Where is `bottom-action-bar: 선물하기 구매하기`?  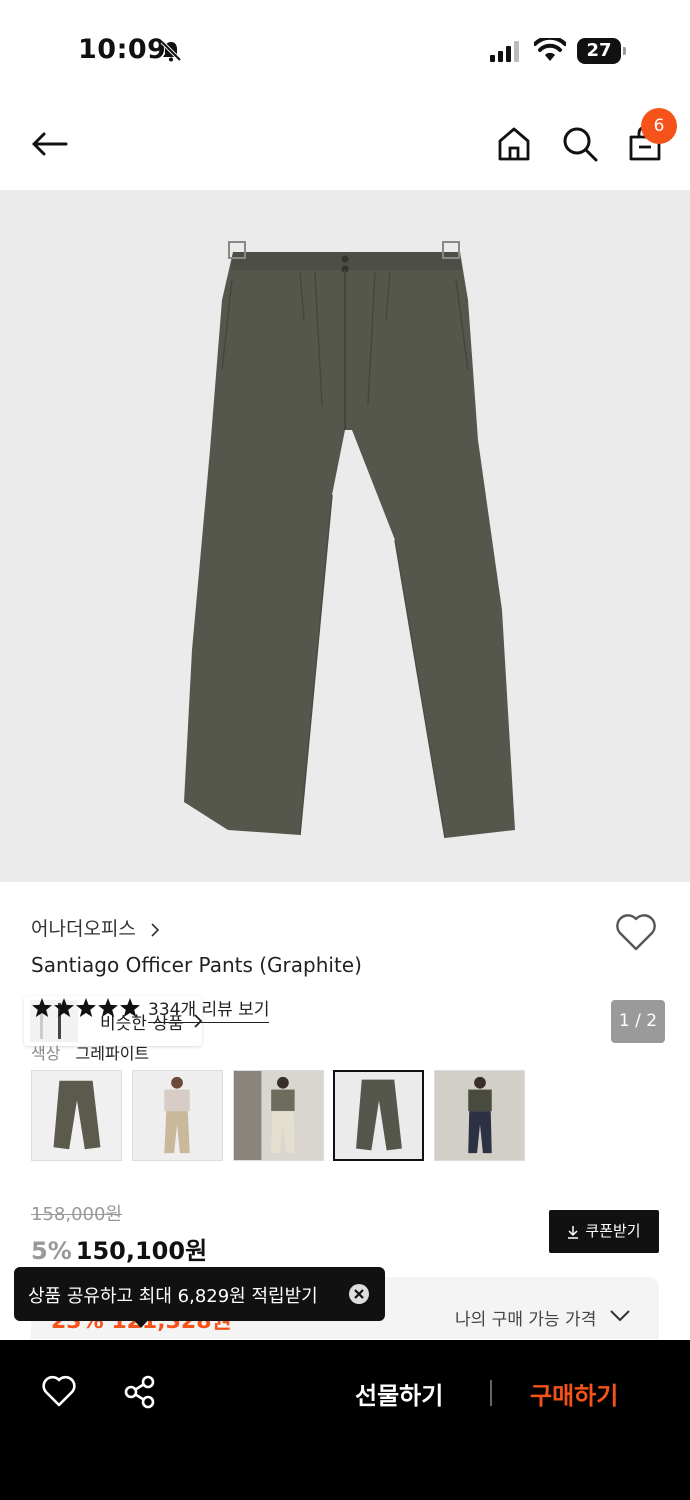 bottom-action-bar: 선물하기 구매하기 is located at coordinates (345, 1420).